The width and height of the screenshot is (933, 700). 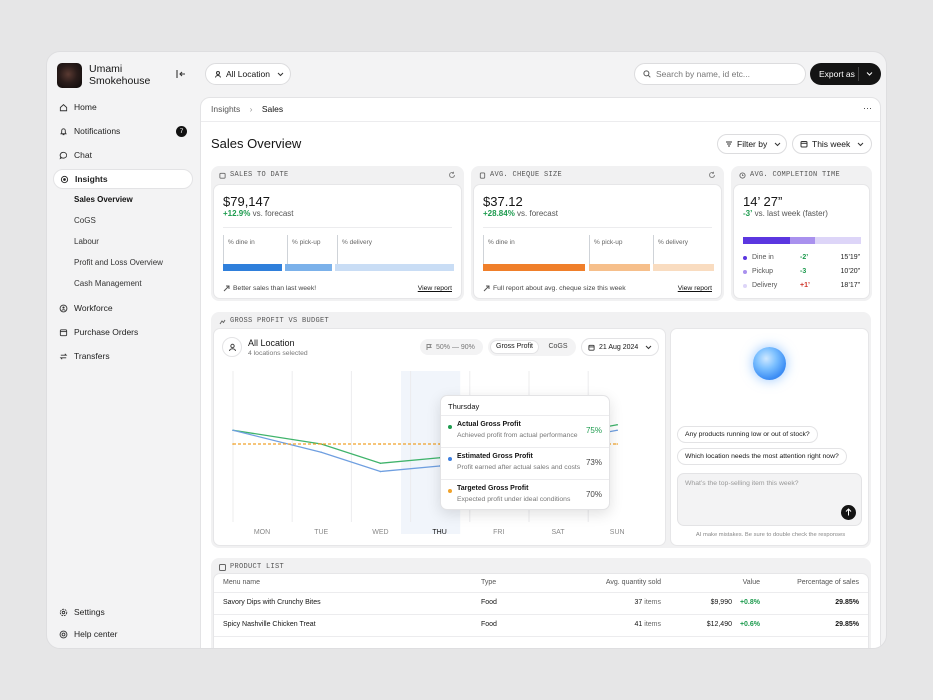 I want to click on sidebar-item-insights: Insights, so click(x=123, y=179).